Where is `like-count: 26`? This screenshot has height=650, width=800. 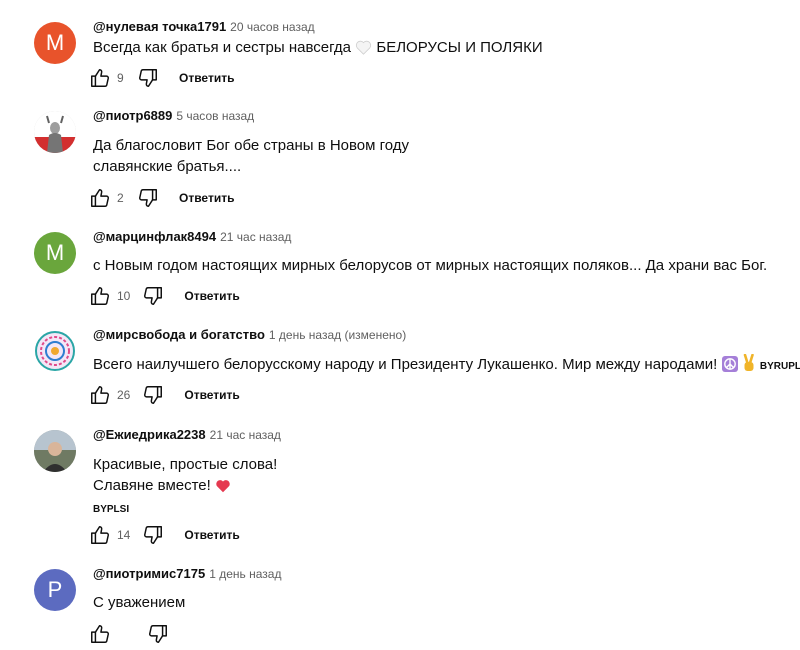 like-count: 26 is located at coordinates (124, 395).